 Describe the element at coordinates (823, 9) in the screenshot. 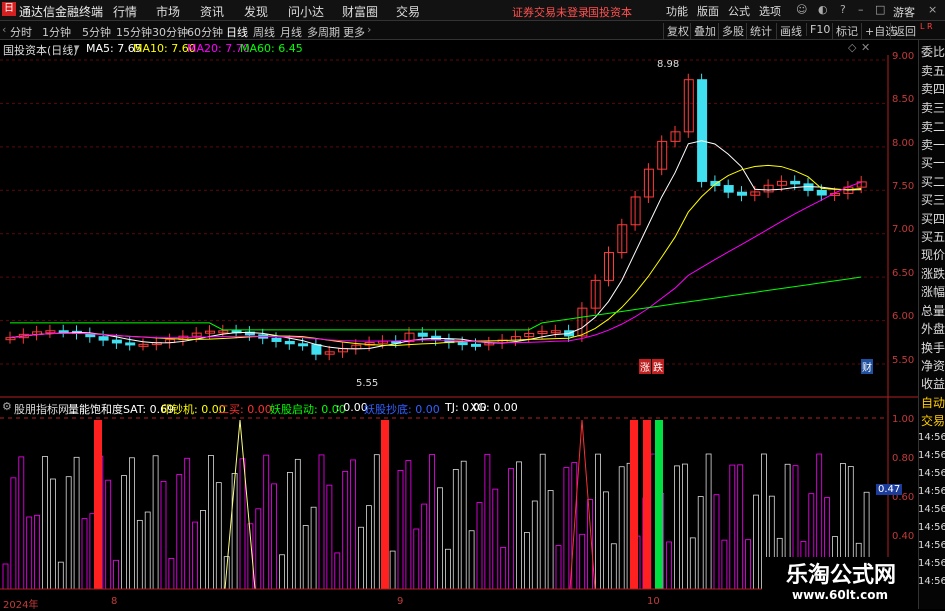

I see `skin-icon: ◐` at that location.